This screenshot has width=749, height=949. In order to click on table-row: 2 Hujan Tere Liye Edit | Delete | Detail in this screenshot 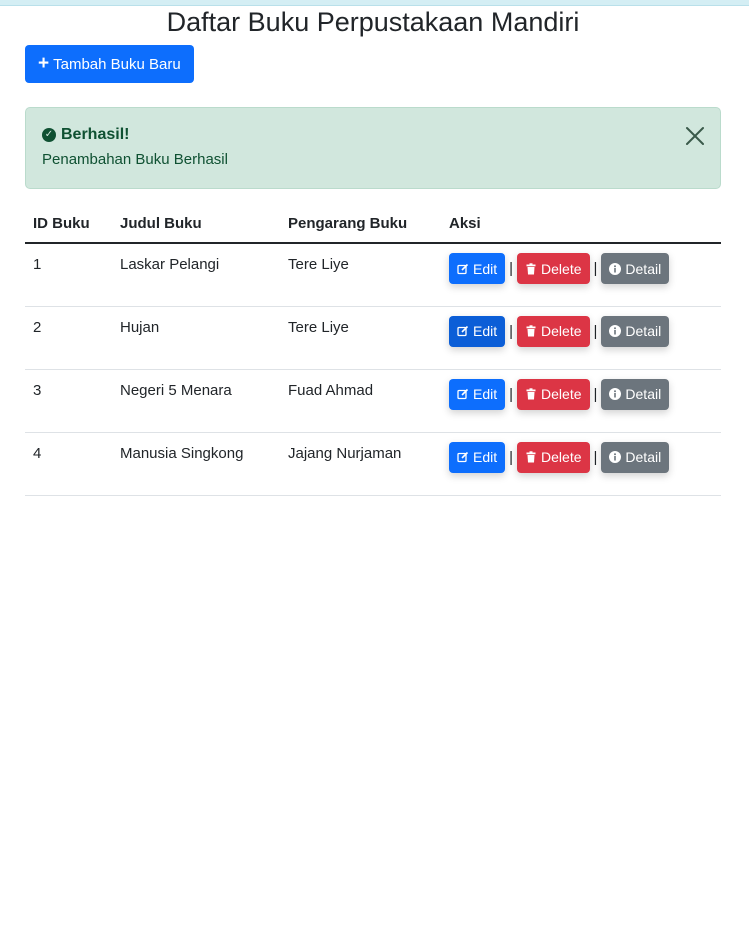, I will do `click(373, 338)`.